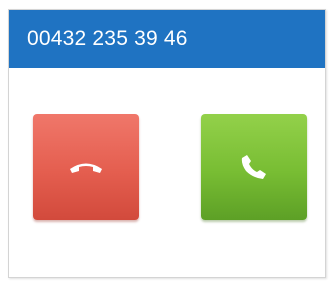 The width and height of the screenshot is (334, 285). What do you see at coordinates (107, 38) in the screenshot?
I see `phone-number: 00432 235 39 46` at bounding box center [107, 38].